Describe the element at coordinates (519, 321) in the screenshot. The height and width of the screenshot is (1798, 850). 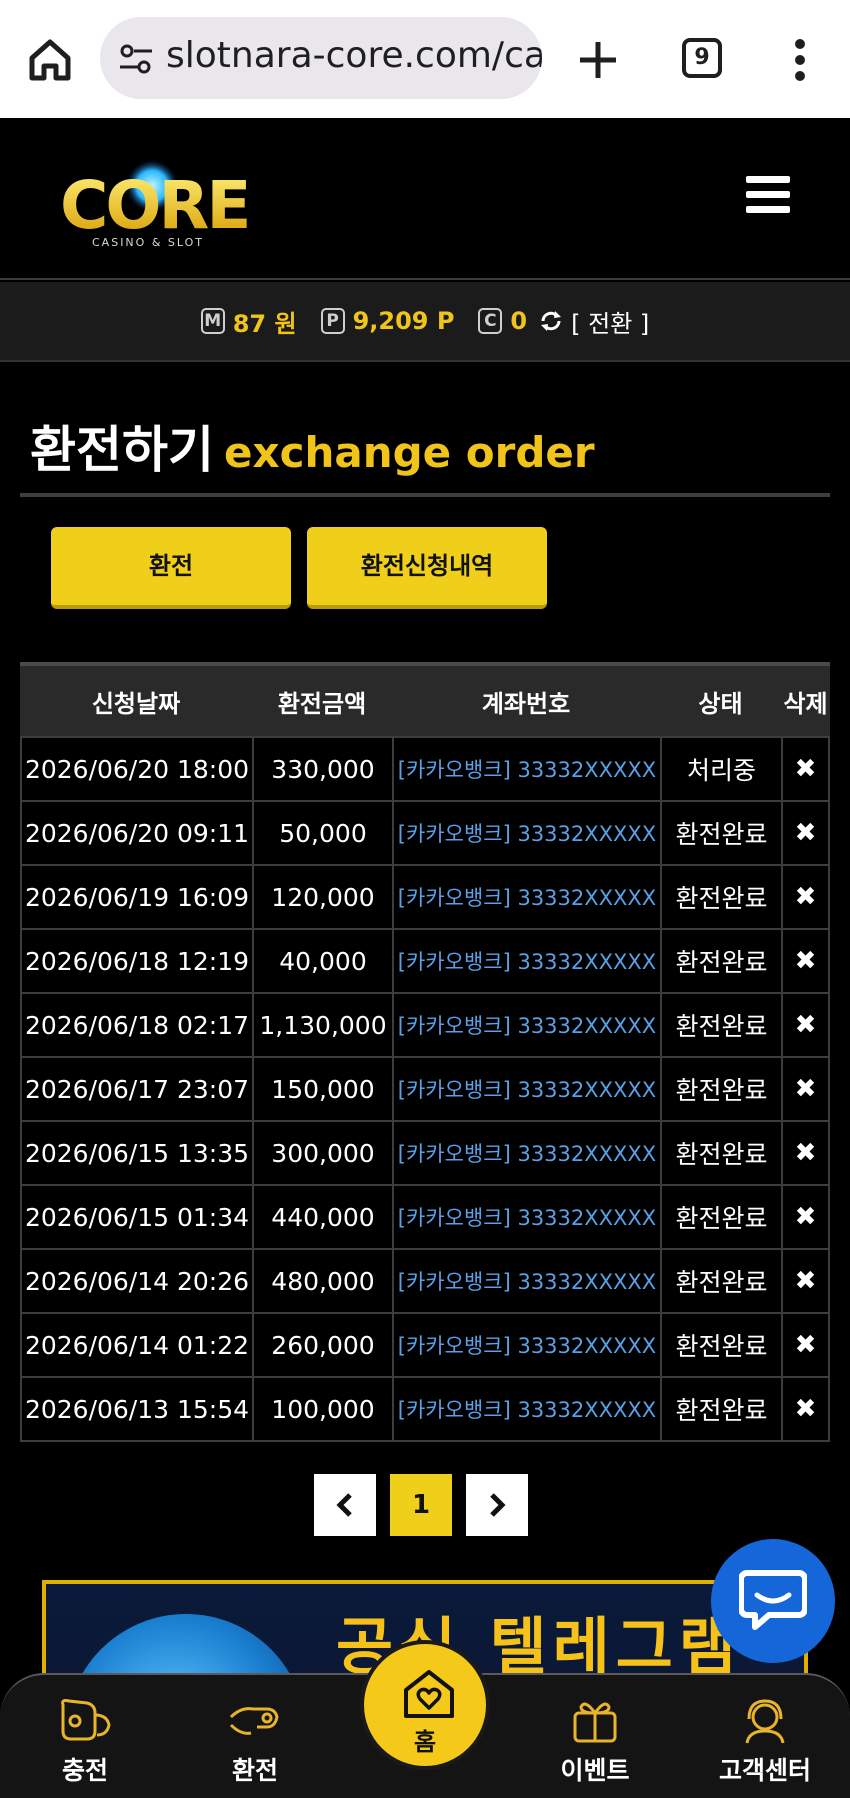
I see `coin-balance: 0` at that location.